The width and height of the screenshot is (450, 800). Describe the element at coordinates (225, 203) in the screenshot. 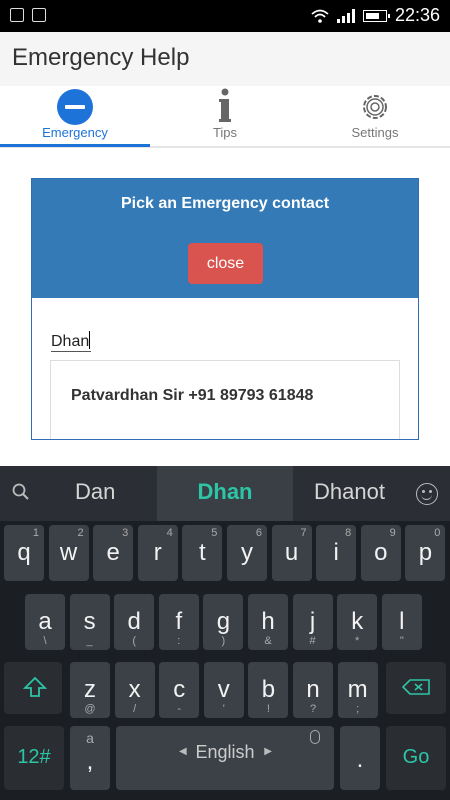

I see `dialog-title: Pick an Emergency contact` at that location.